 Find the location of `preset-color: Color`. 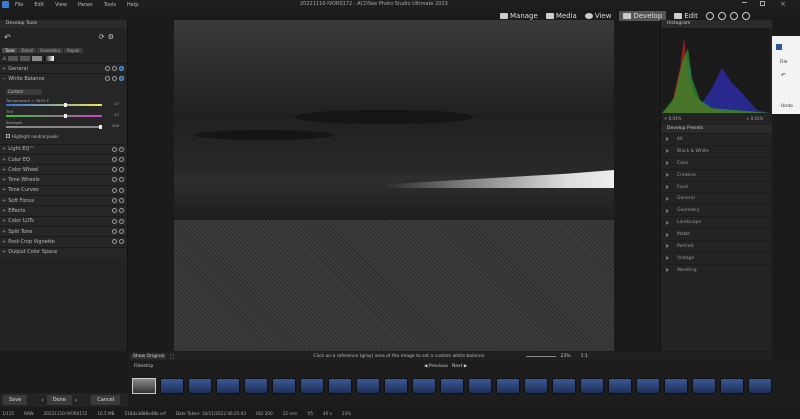

preset-color: Color is located at coordinates (717, 162).